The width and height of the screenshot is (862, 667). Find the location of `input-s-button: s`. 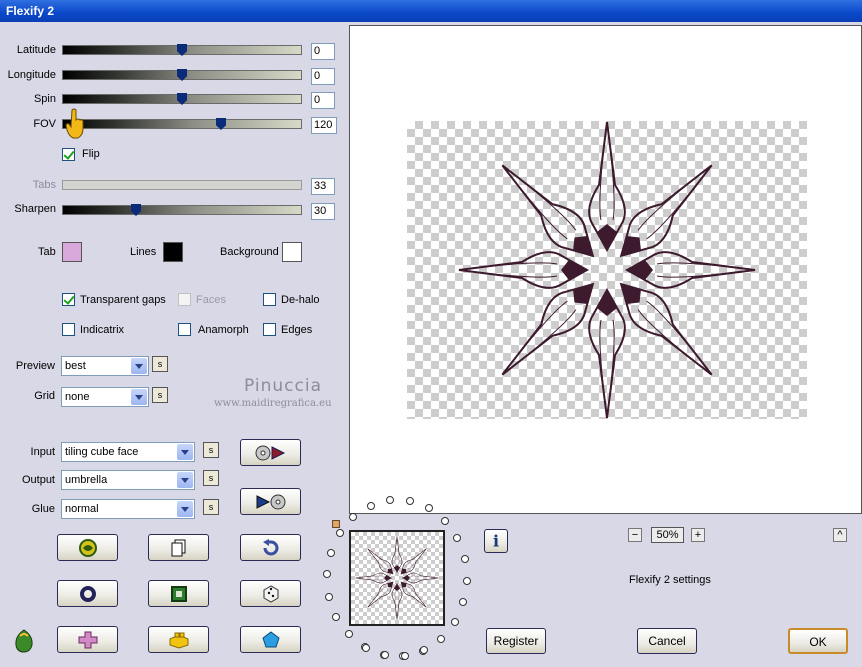

input-s-button: s is located at coordinates (211, 450).